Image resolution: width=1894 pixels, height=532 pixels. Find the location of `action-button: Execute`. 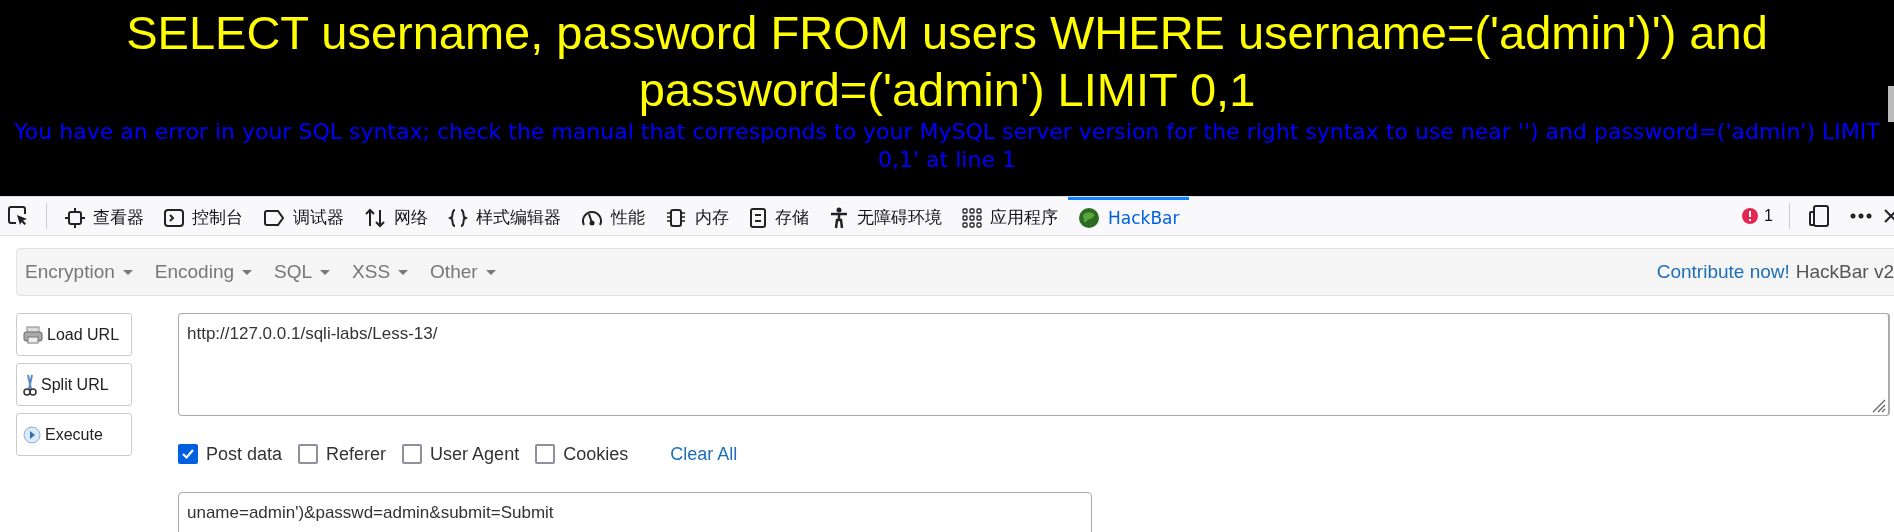

action-button: Execute is located at coordinates (74, 434).